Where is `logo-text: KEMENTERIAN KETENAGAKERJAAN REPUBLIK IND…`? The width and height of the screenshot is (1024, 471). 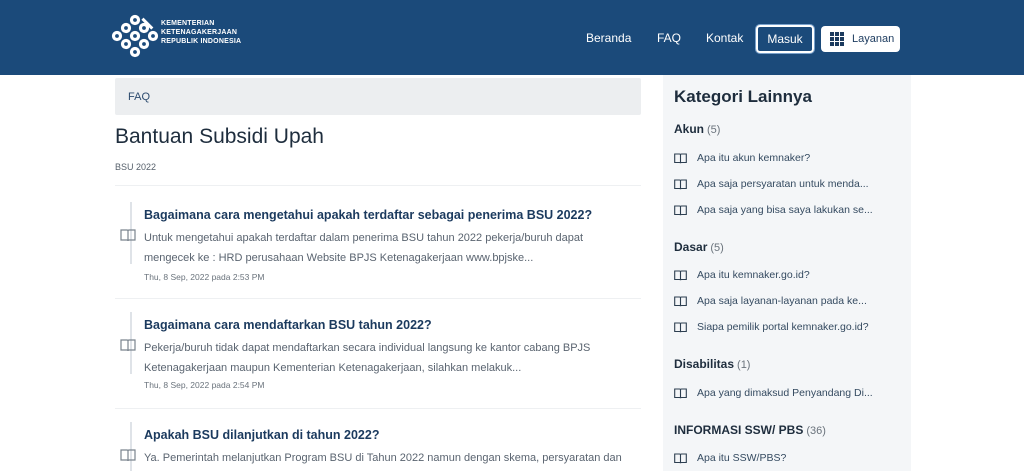 logo-text: KEMENTERIAN KETENAGAKERJAAN REPUBLIK IND… is located at coordinates (201, 32).